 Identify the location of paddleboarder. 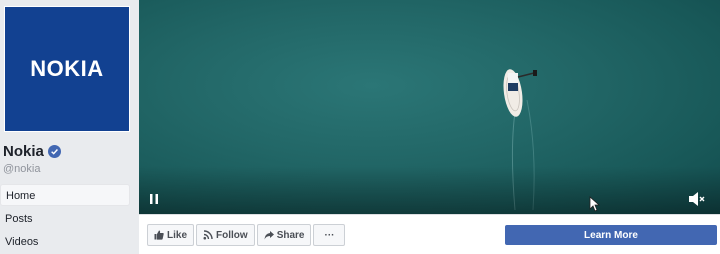
(520, 93).